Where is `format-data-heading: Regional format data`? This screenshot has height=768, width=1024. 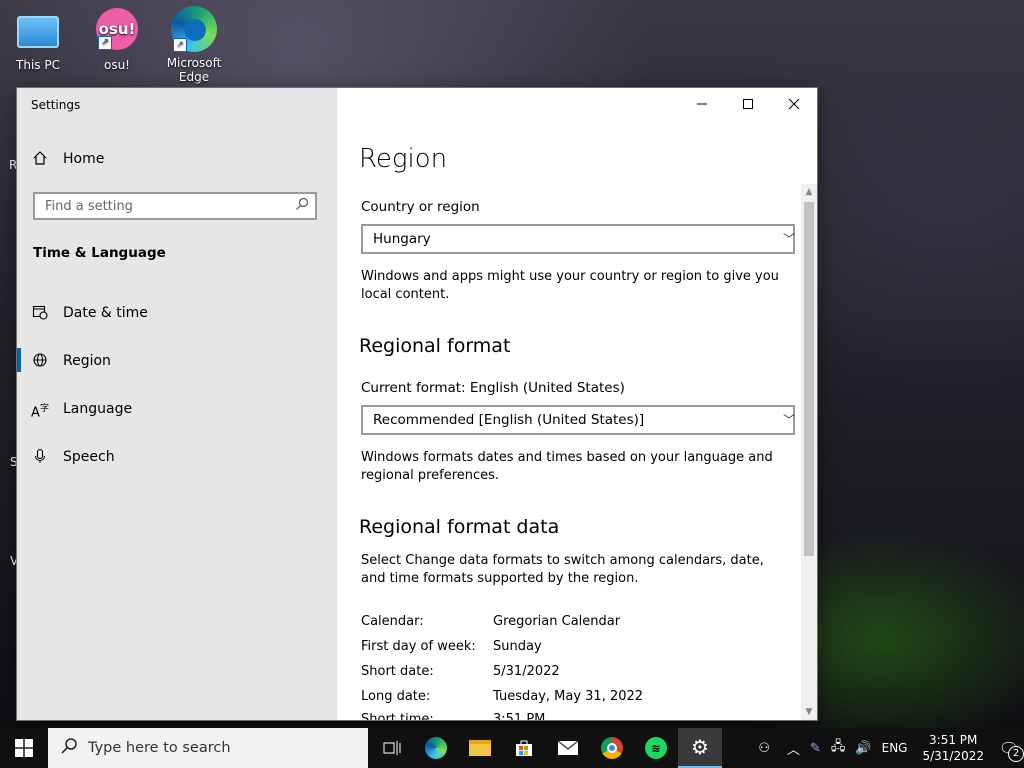
format-data-heading: Regional format data is located at coordinates (459, 527).